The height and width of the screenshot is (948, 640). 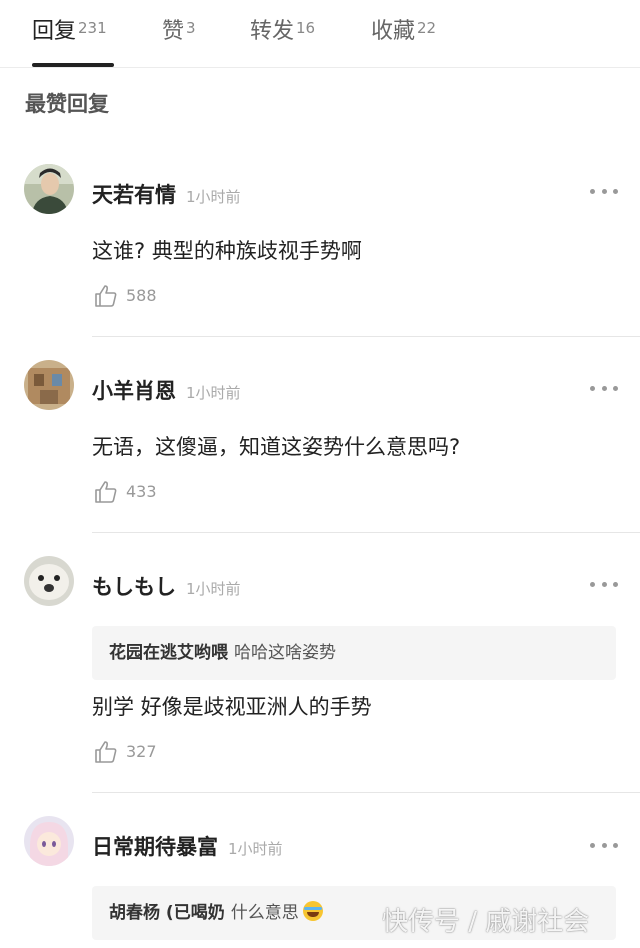 I want to click on tab-reposts: 转发 16, so click(x=282, y=32).